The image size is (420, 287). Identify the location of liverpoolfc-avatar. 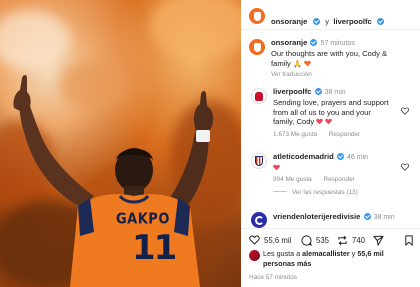
(259, 96).